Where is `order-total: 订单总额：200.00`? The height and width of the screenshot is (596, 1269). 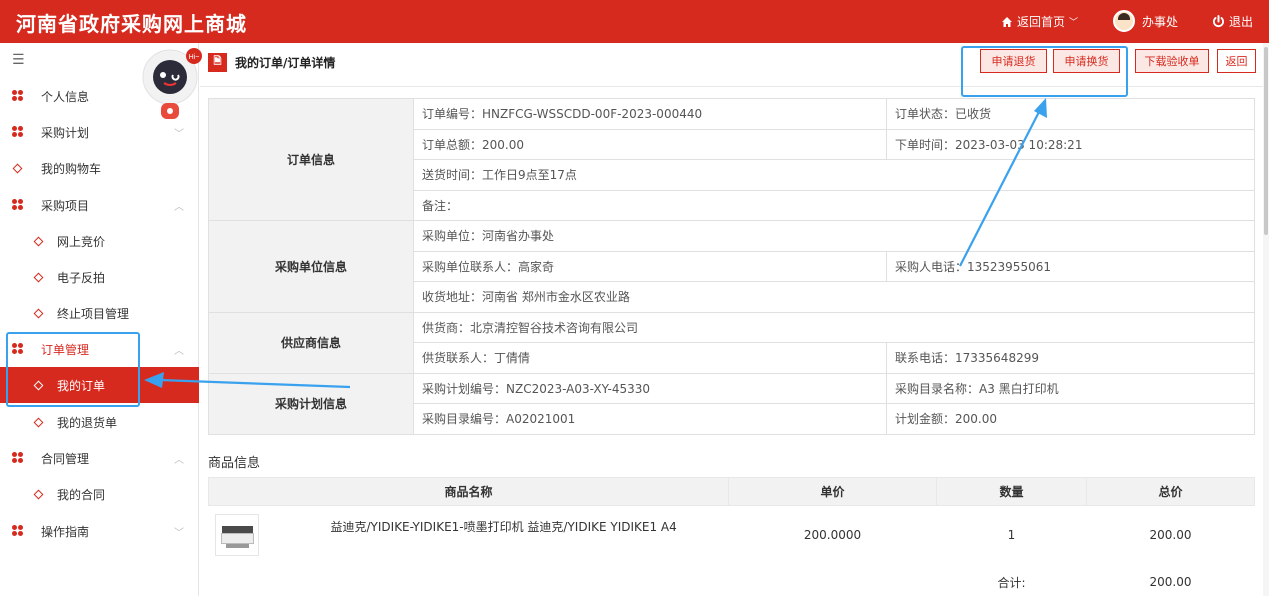 order-total: 订单总额：200.00 is located at coordinates (650, 144).